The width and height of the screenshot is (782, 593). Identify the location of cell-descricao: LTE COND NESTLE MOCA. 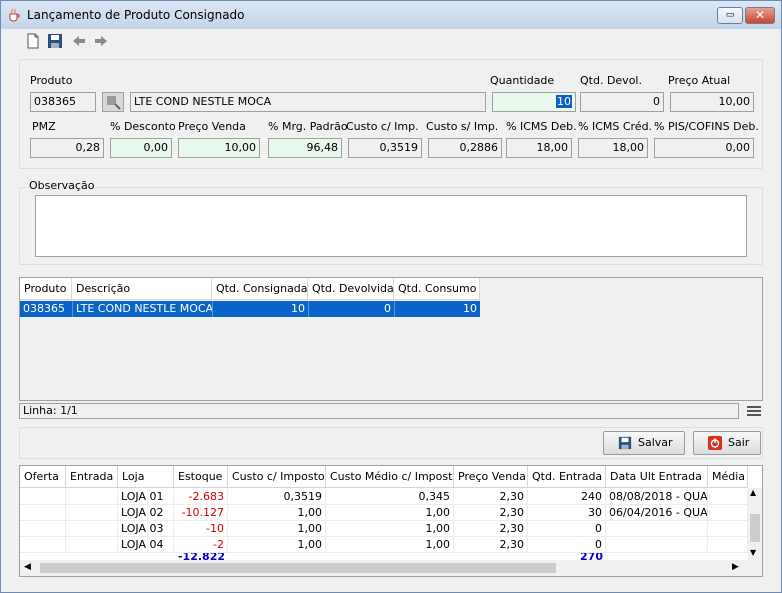
(142, 309).